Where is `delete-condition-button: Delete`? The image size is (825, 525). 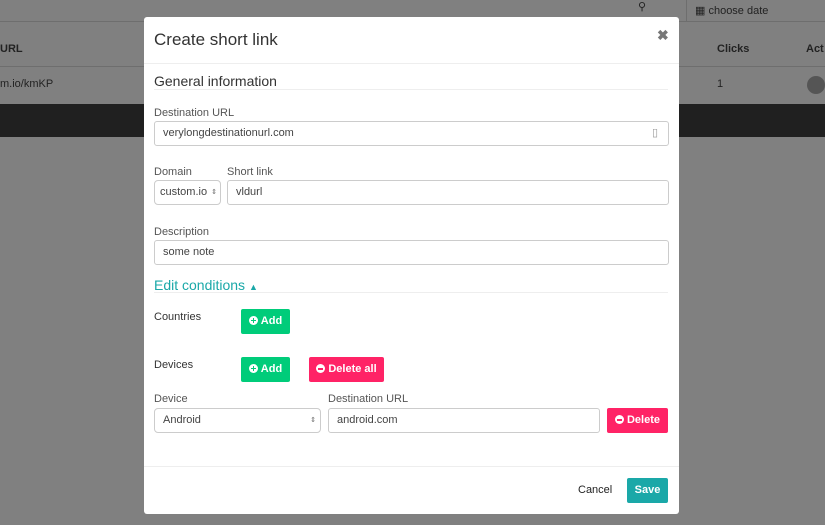
delete-condition-button: Delete is located at coordinates (637, 420).